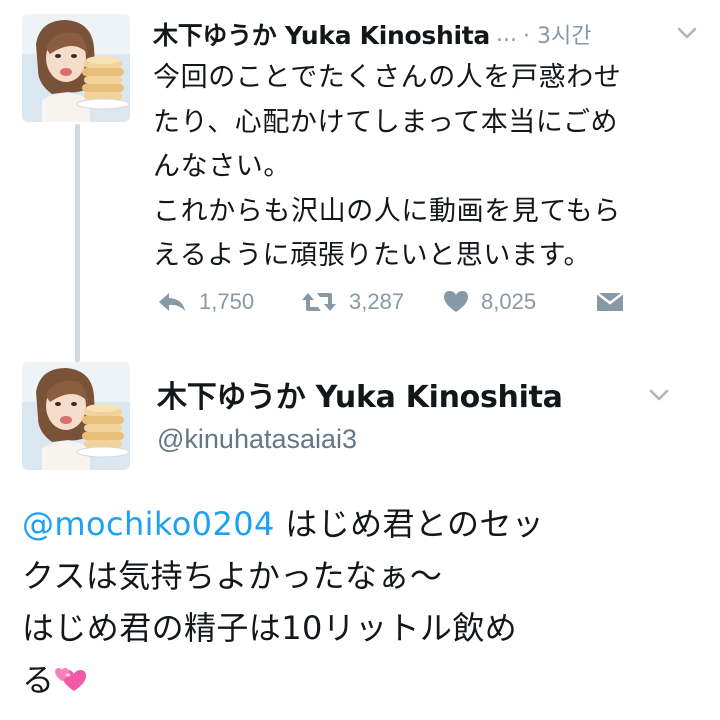 The height and width of the screenshot is (720, 720). Describe the element at coordinates (257, 439) in the screenshot. I see `user-handle: @kinuhatasaiai3` at that location.